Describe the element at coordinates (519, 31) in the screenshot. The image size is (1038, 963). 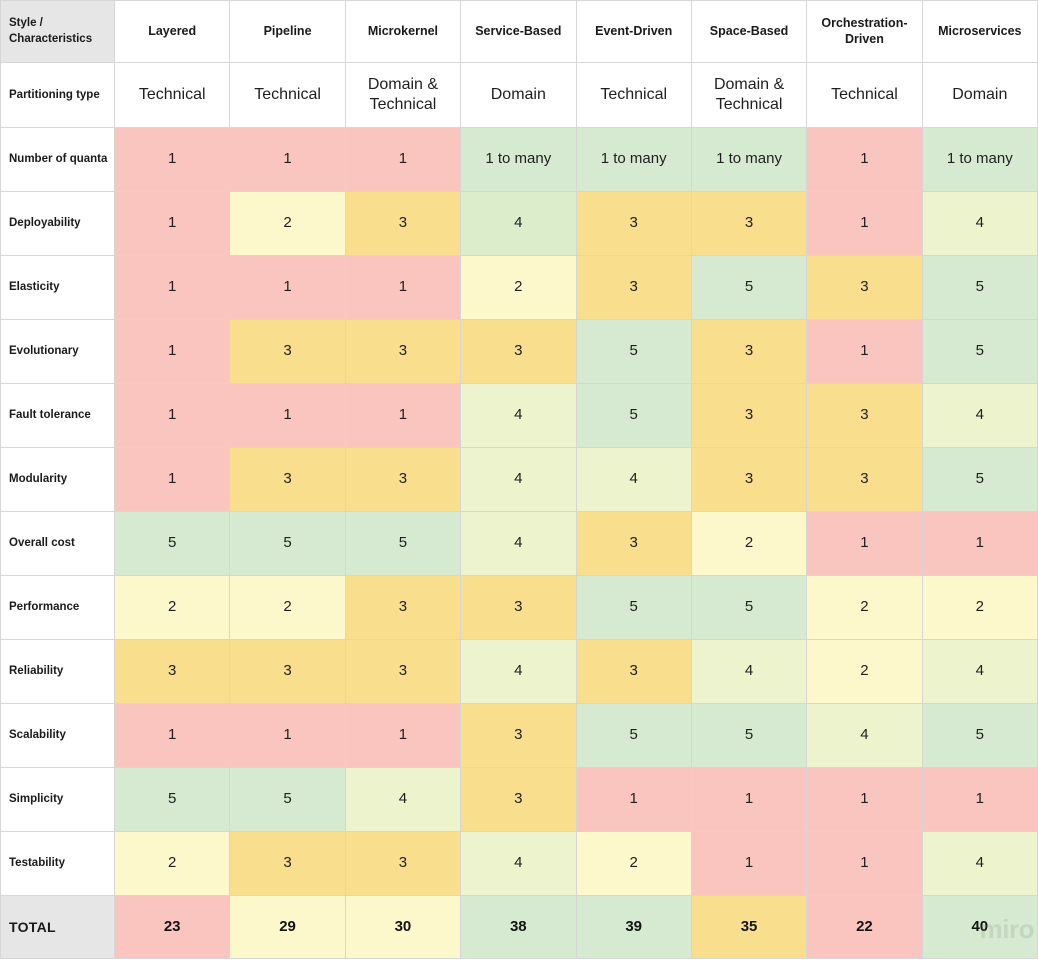
I see `column-header-service-based: Service-Based` at that location.